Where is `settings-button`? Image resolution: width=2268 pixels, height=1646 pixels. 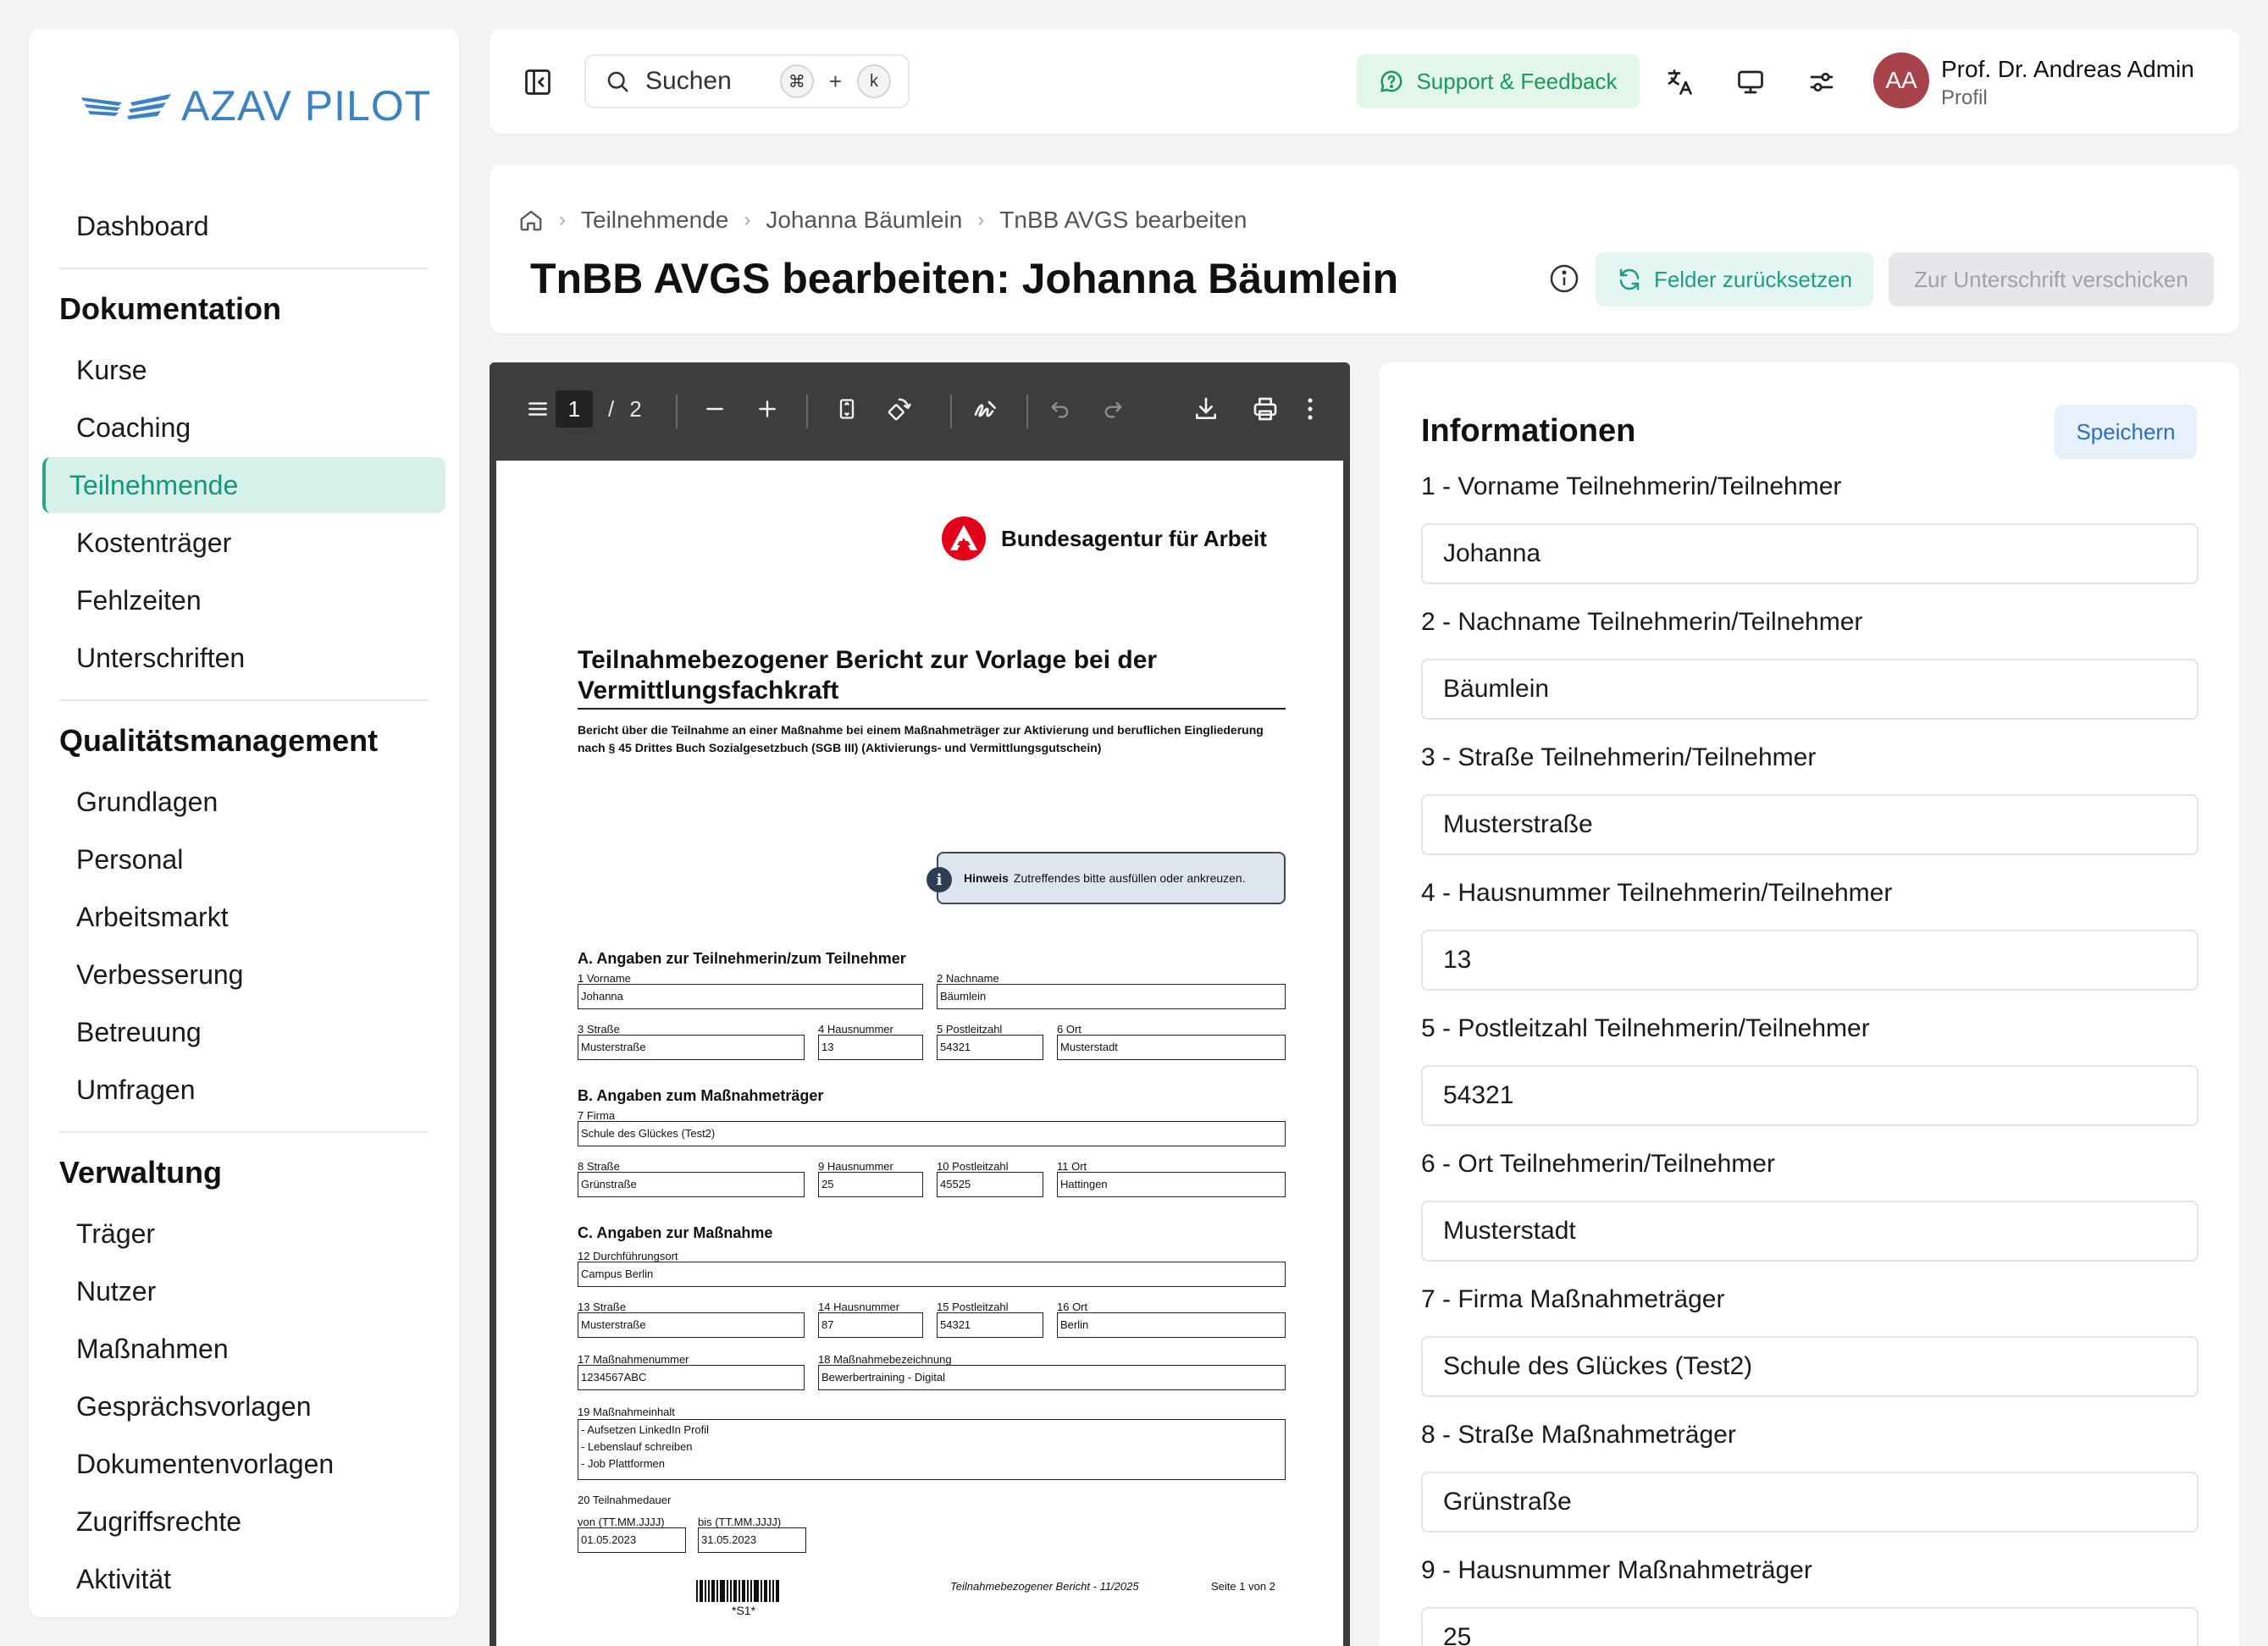
settings-button is located at coordinates (1822, 82).